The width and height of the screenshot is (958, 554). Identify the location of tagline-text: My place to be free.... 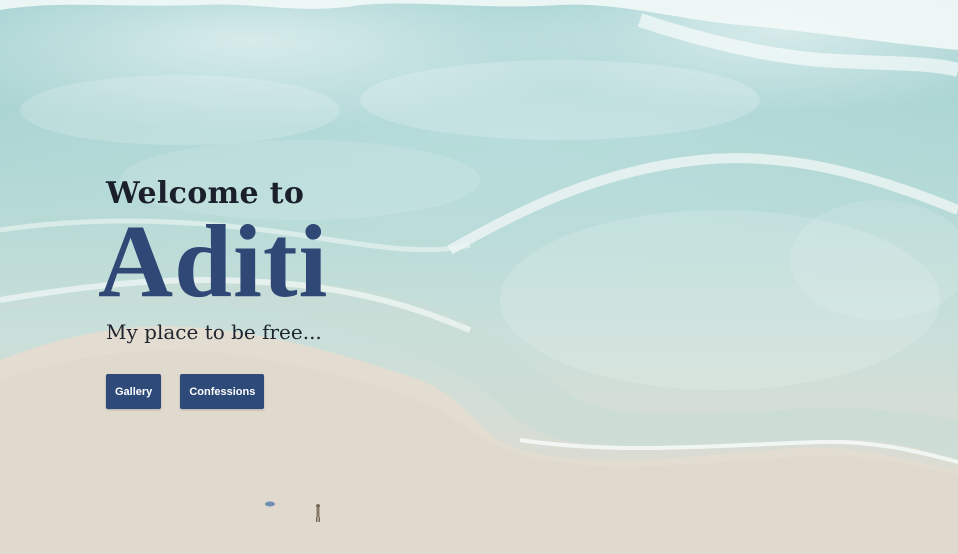
(214, 332).